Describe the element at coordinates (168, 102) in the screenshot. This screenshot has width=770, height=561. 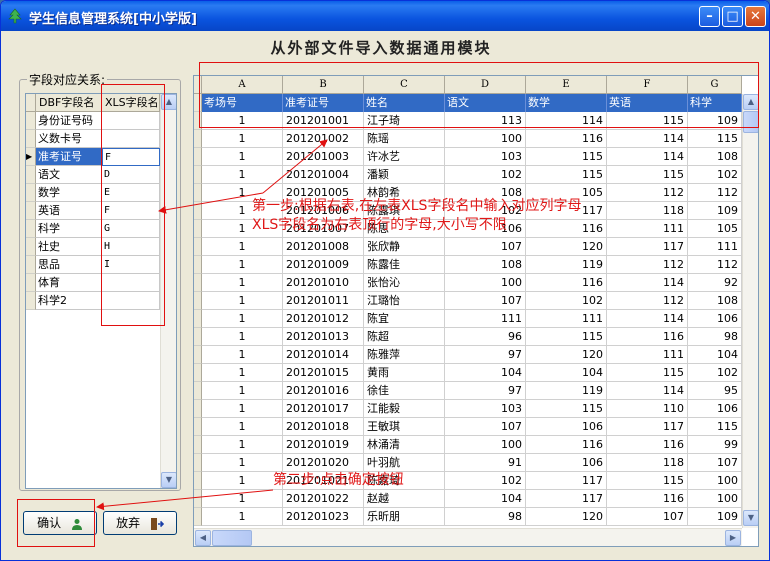
I see `scroll-up-icon: ▲` at that location.